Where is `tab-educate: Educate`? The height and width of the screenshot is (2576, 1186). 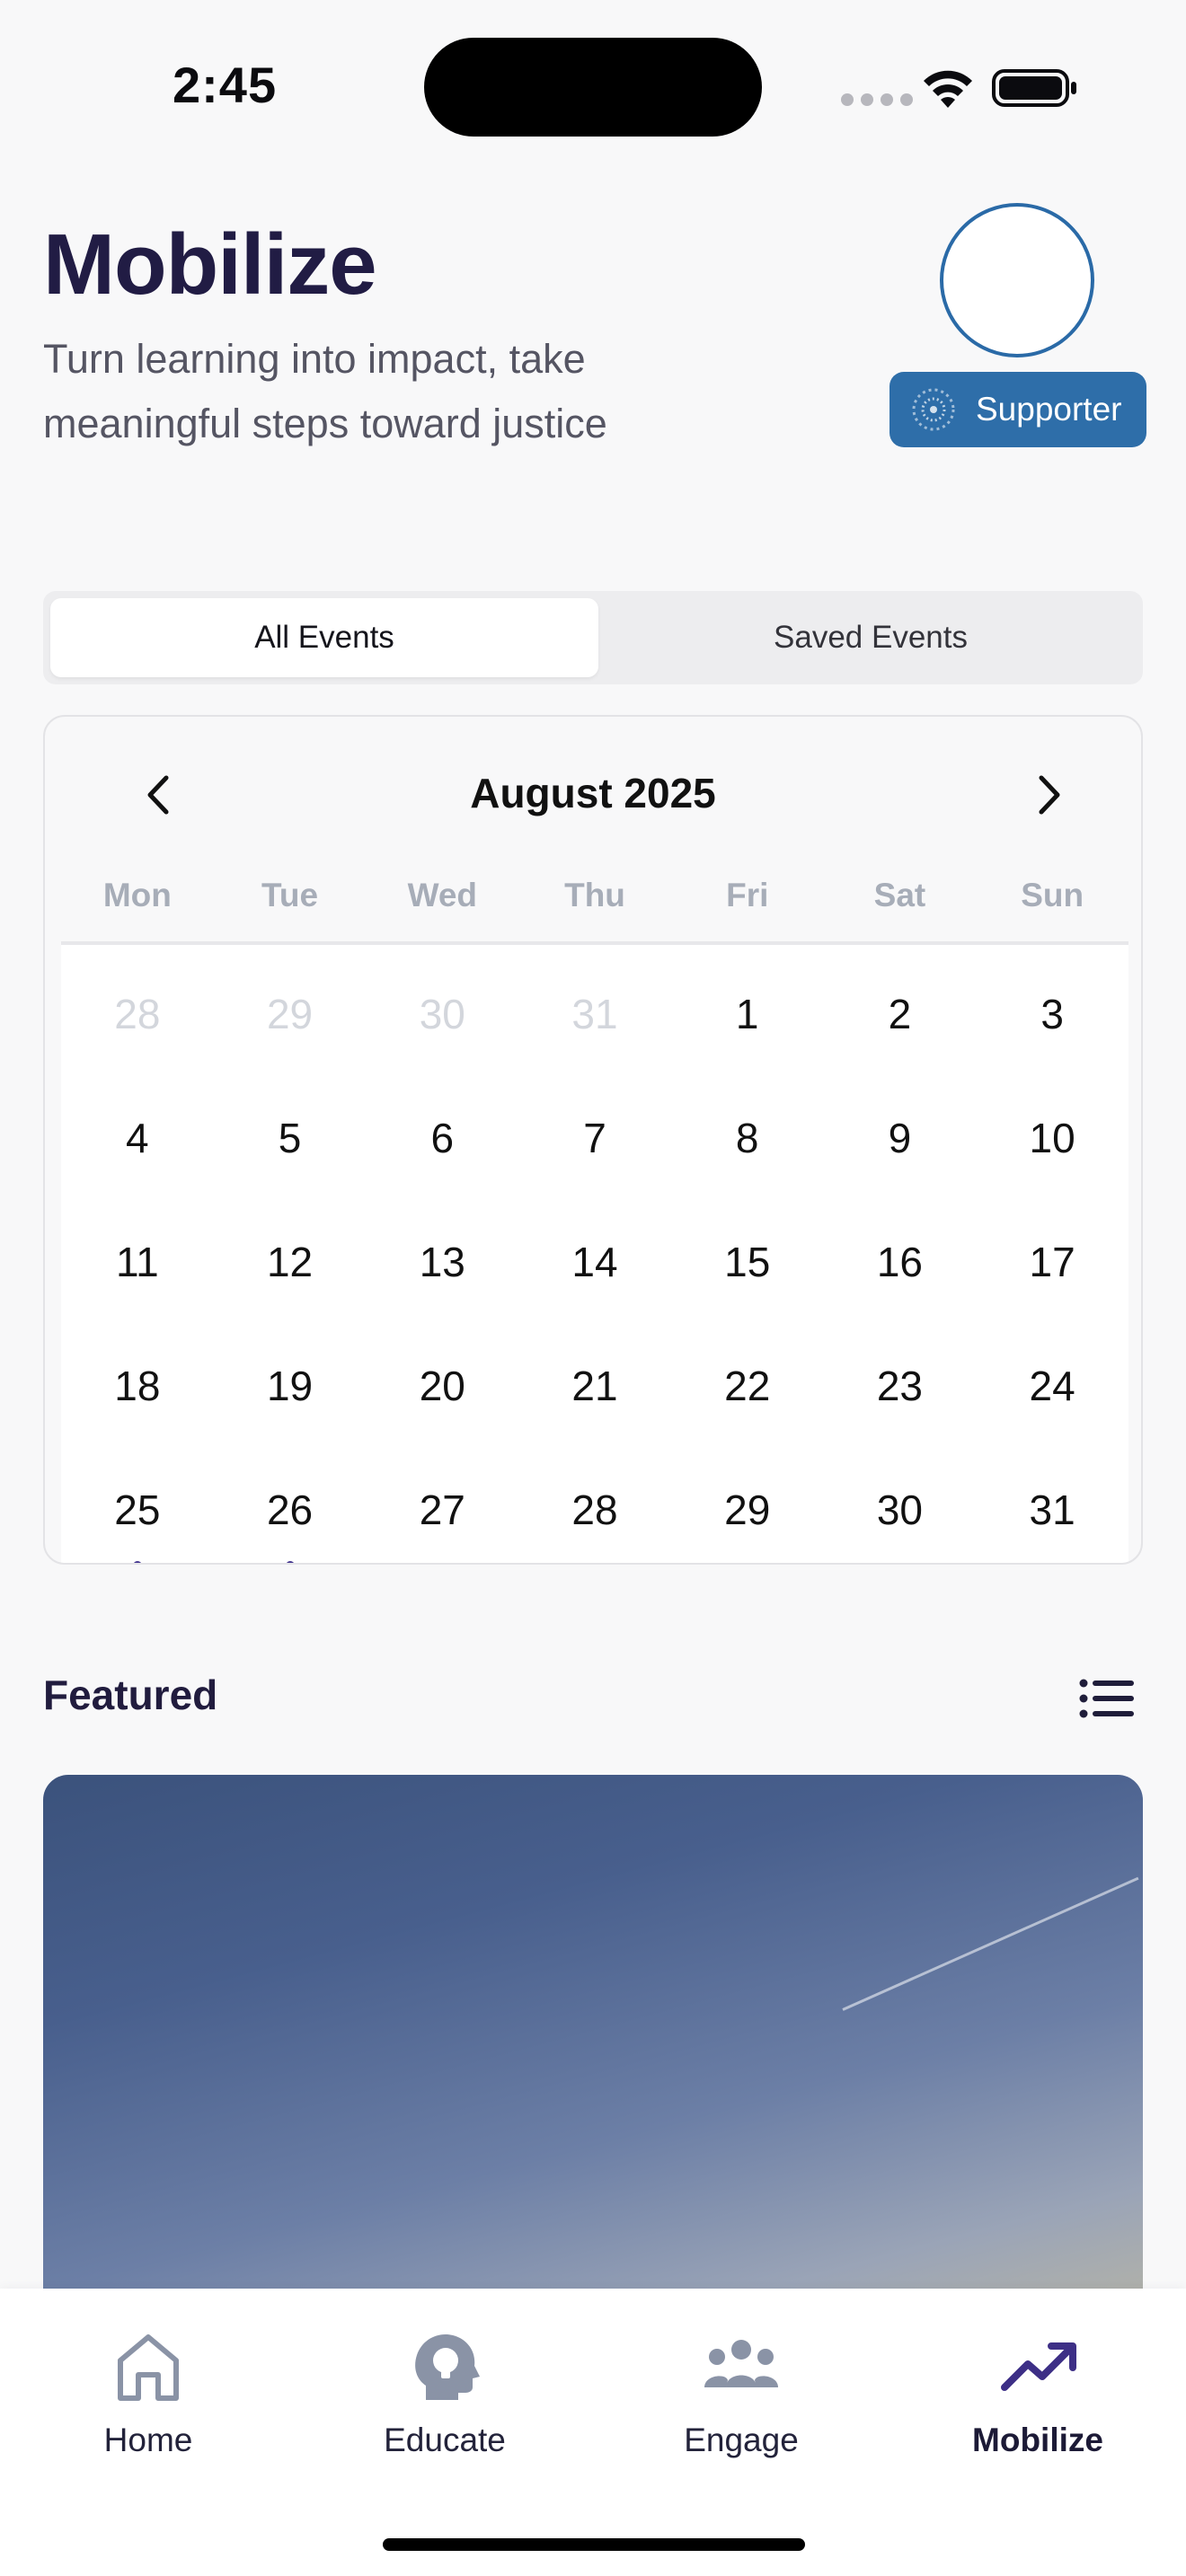
tab-educate: Educate is located at coordinates (444, 2395).